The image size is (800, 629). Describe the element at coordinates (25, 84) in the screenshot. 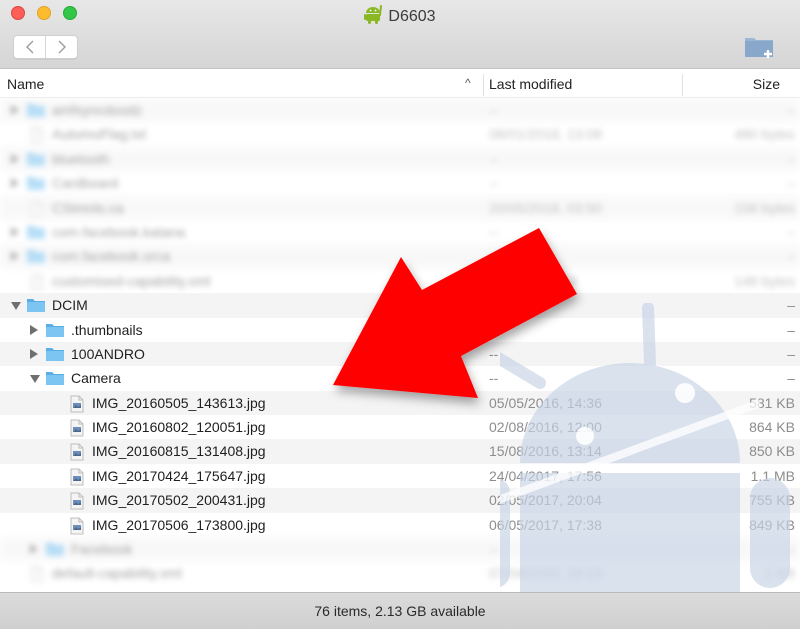

I see `column-header-name: Name` at that location.